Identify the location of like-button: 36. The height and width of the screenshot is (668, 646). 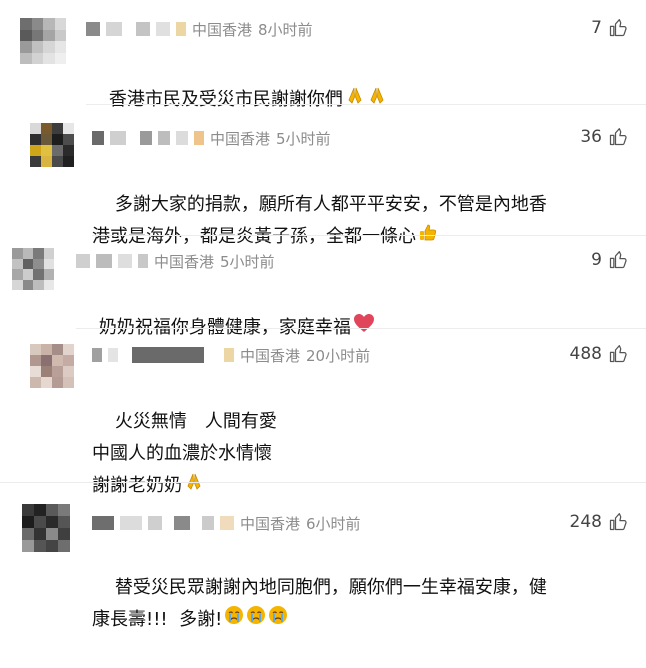
(604, 137).